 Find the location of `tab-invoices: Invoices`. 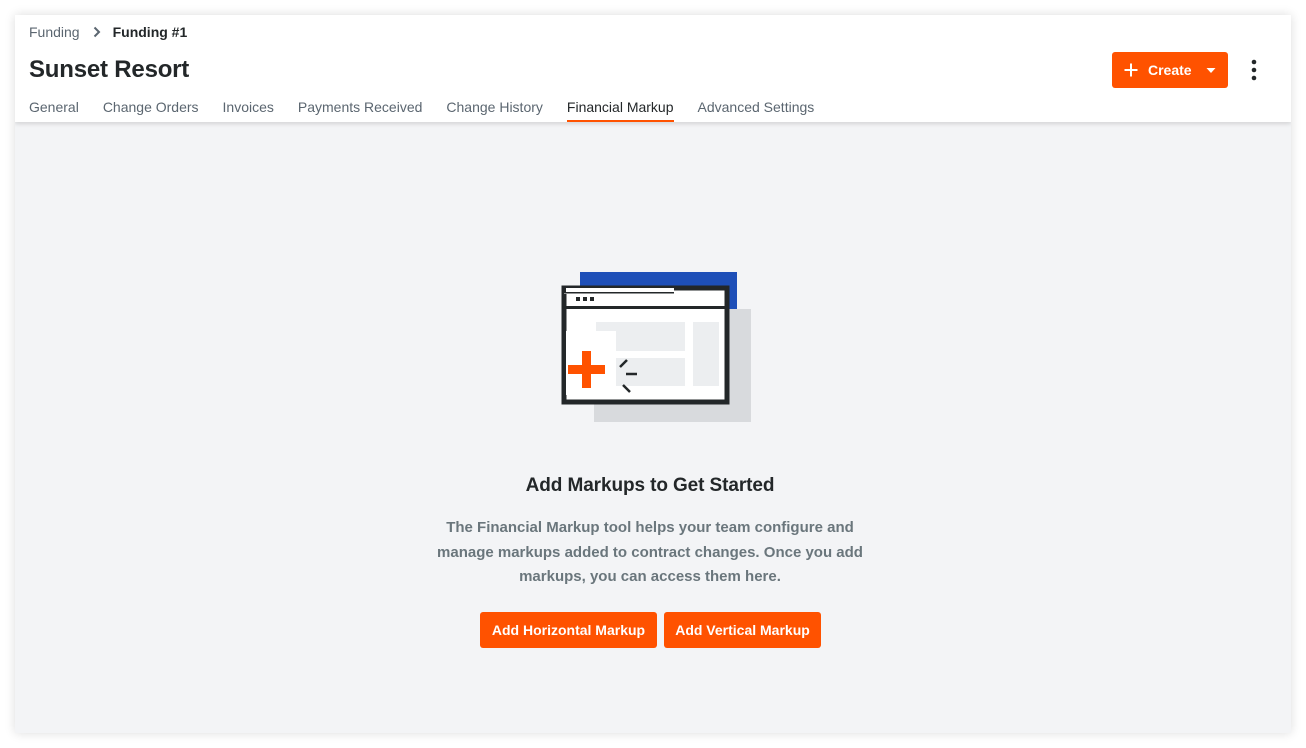

tab-invoices: Invoices is located at coordinates (248, 109).